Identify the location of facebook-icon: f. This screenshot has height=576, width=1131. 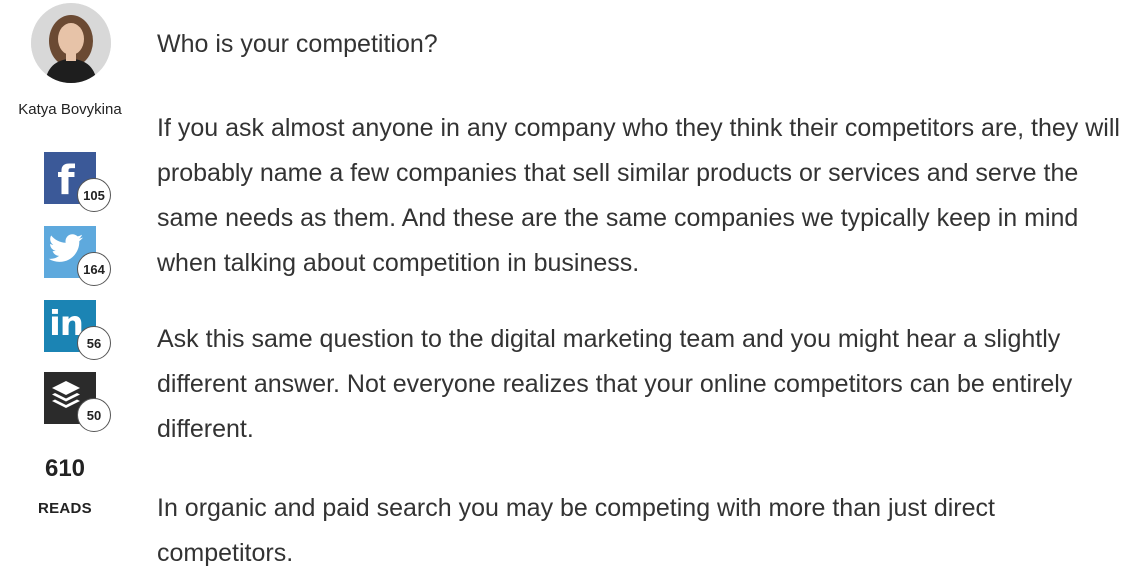
(66, 181).